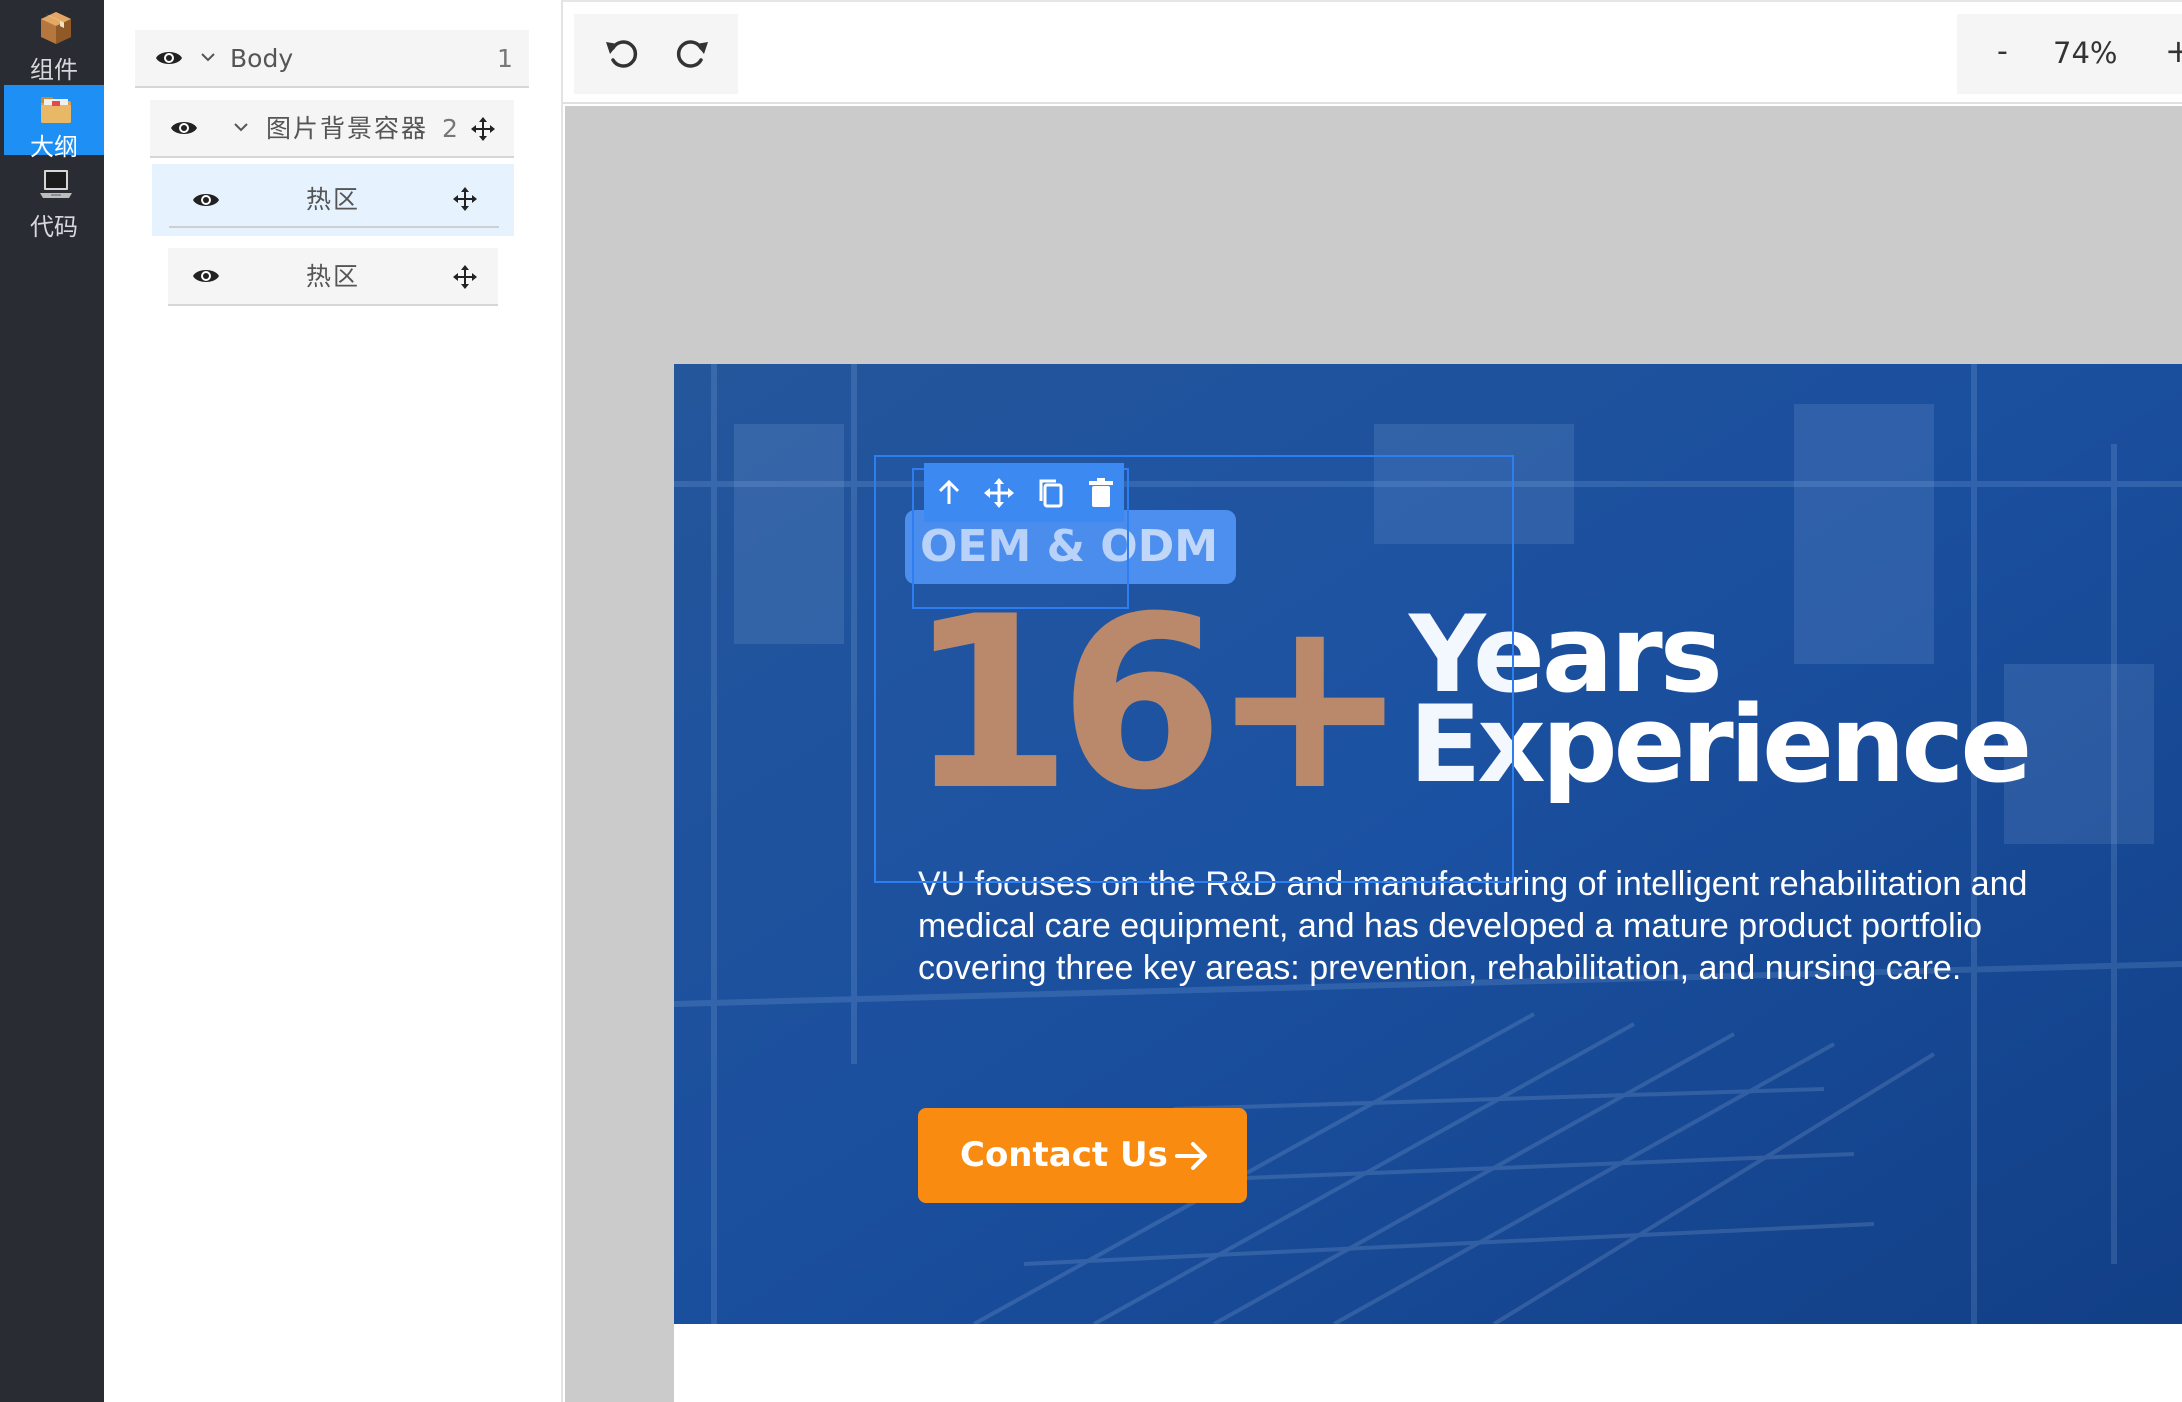  I want to click on tree-row-image-container: 图片背景容器 2, so click(332, 129).